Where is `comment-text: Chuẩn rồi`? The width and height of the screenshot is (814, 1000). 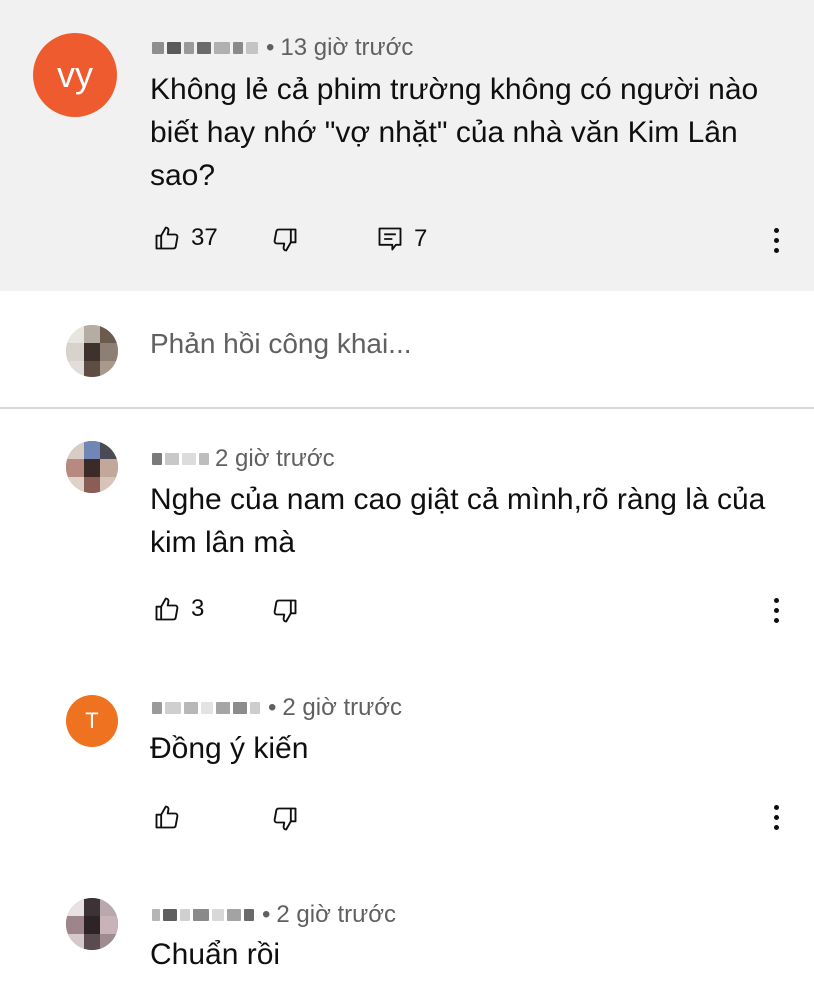 comment-text: Chuẩn rồi is located at coordinates (215, 954).